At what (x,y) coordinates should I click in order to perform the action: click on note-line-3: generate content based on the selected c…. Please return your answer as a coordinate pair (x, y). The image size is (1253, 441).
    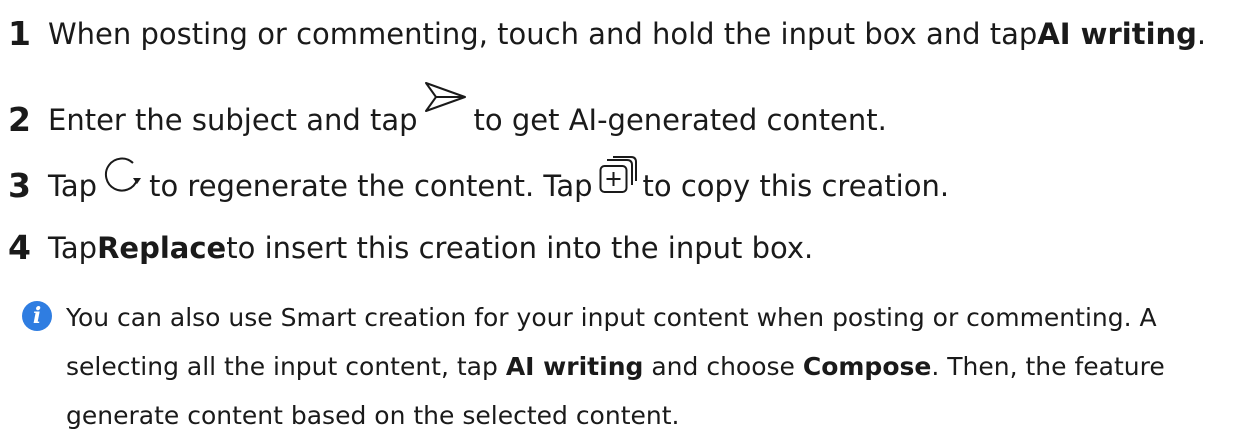
    Looking at the image, I should click on (373, 415).